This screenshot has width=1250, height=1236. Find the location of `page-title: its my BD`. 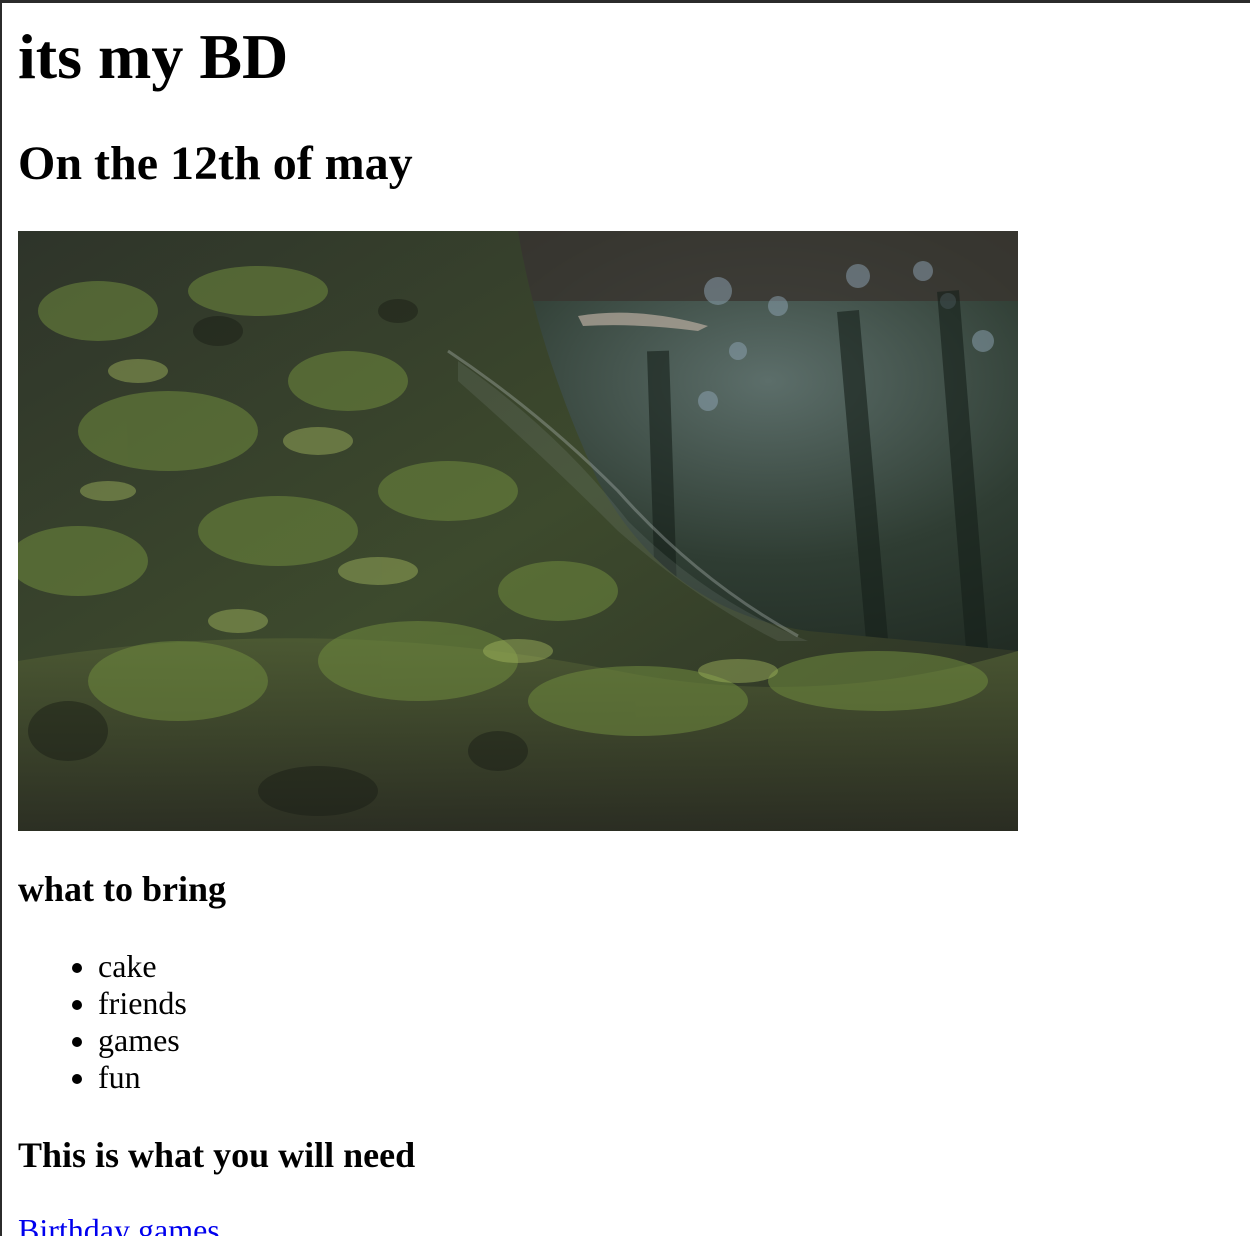

page-title: its my BD is located at coordinates (153, 56).